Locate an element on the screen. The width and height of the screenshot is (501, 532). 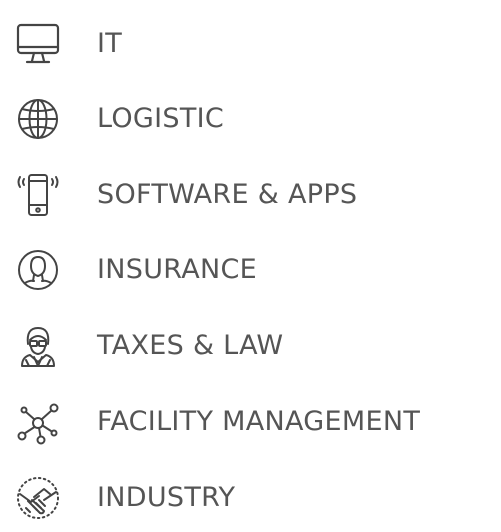
industry-item-software-apps: SOFTWARE & APPS is located at coordinates (250, 195).